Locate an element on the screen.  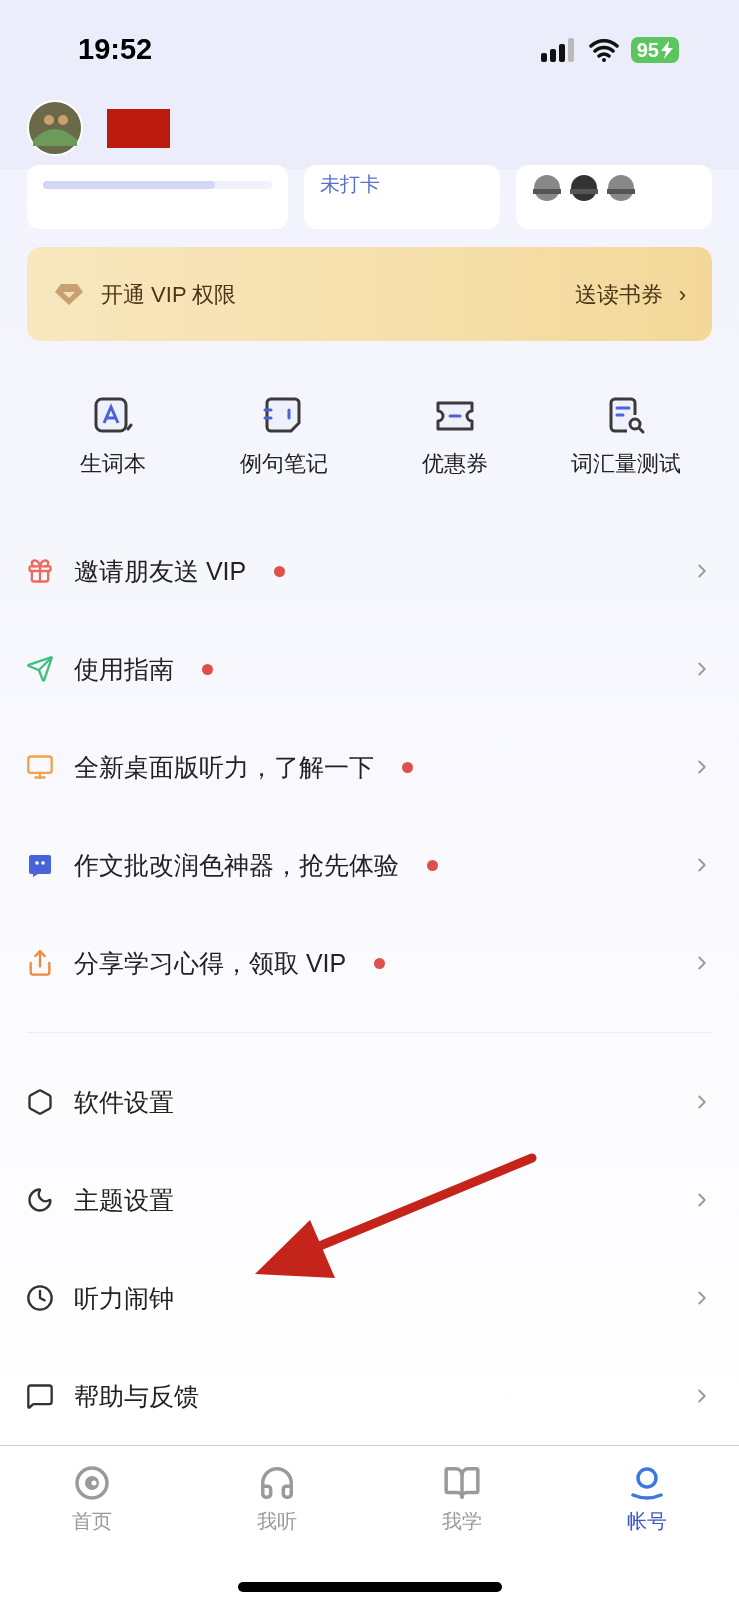
stat-card is located at coordinates (614, 197).